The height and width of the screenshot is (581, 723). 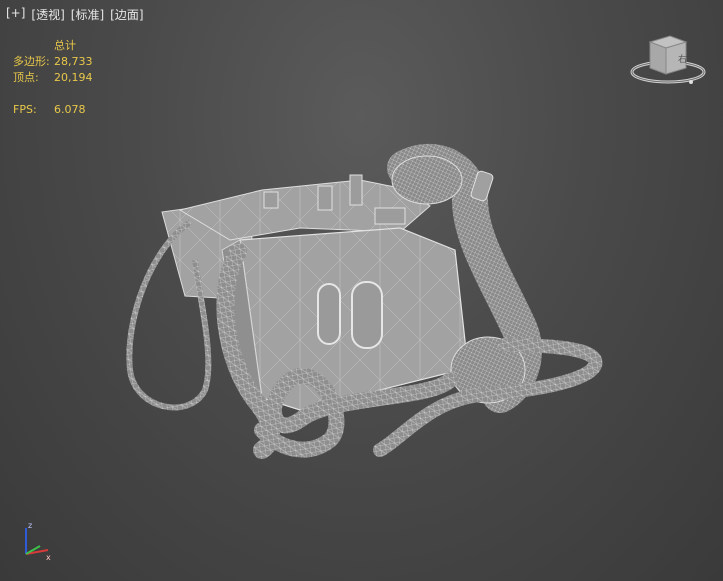 I want to click on front-slot-left, so click(x=329, y=314).